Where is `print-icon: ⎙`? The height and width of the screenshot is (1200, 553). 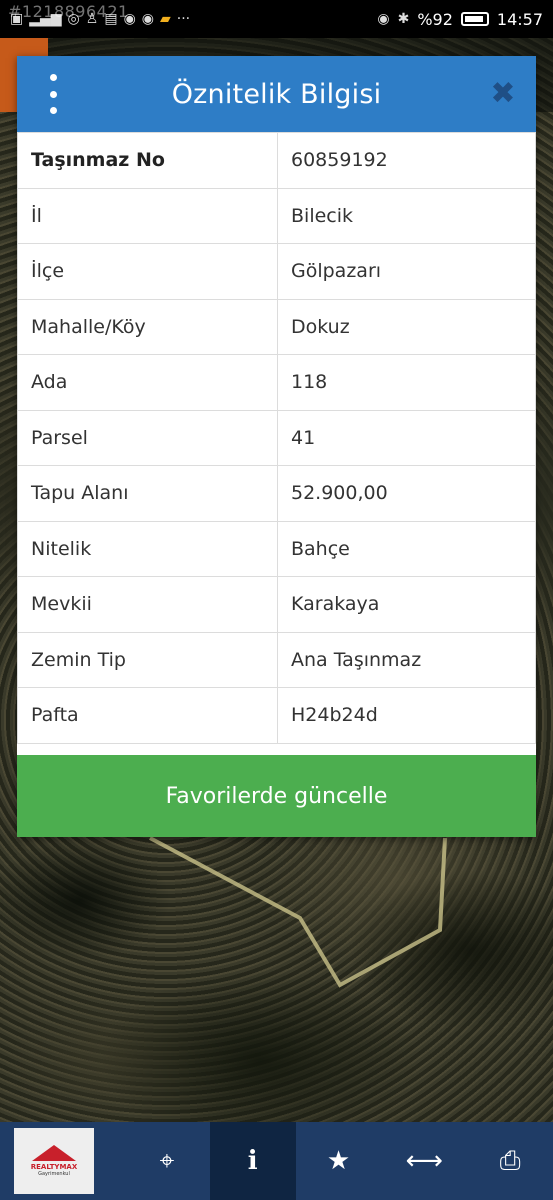 print-icon: ⎙ is located at coordinates (510, 1161).